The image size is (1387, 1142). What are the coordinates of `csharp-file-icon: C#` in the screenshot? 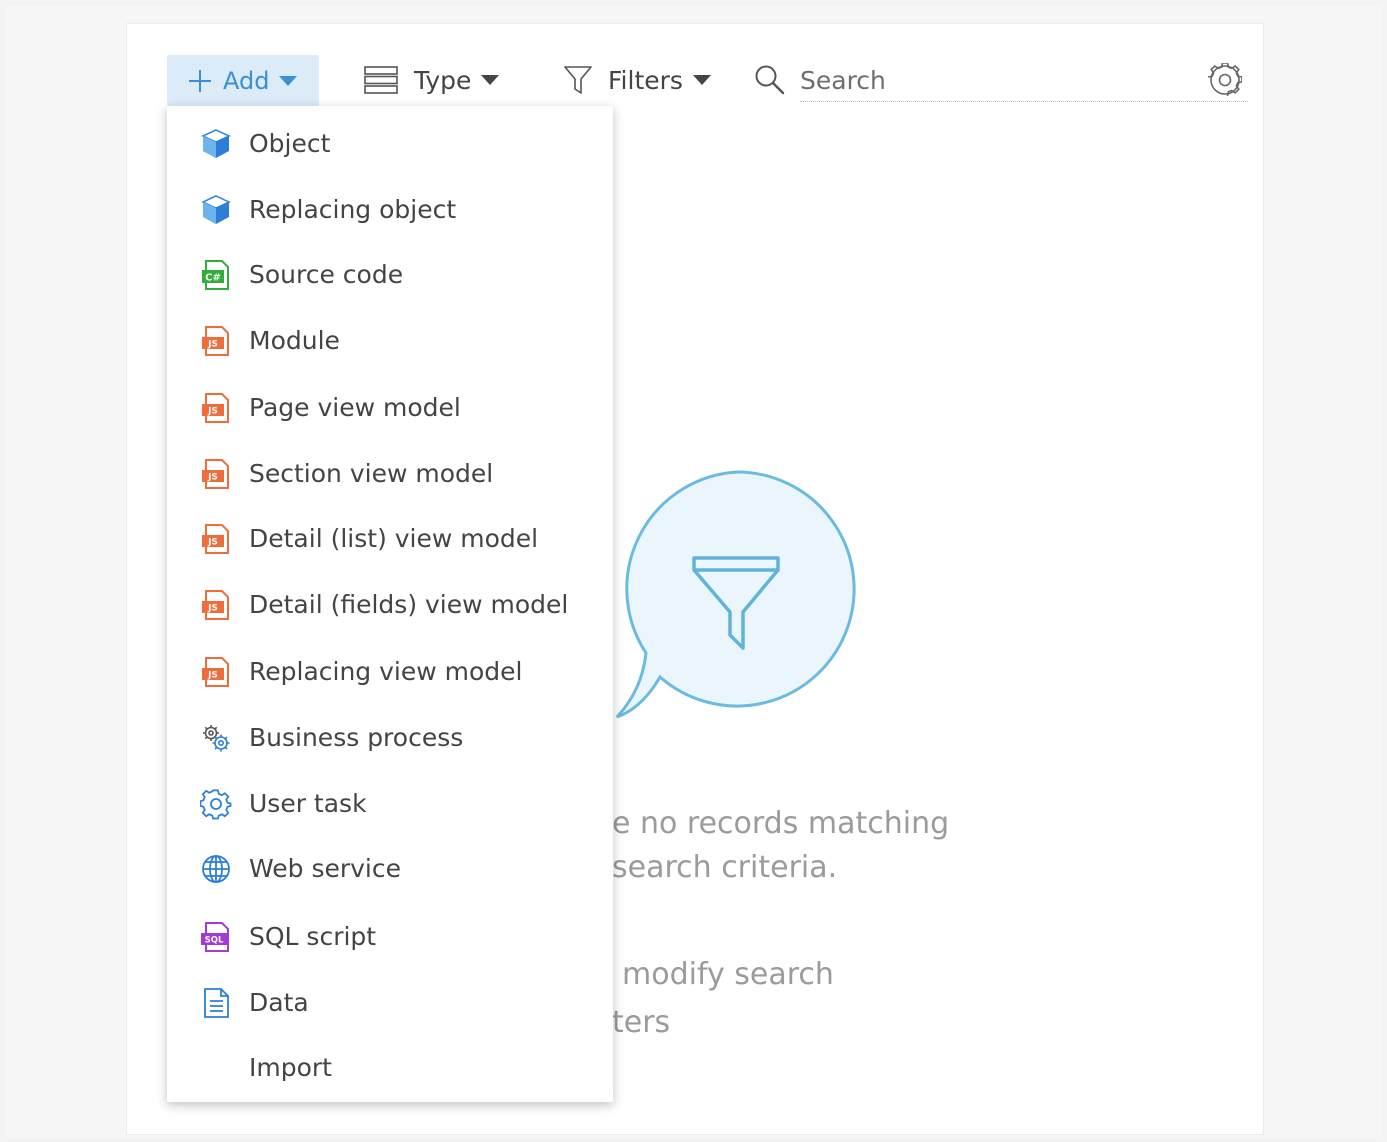 It's located at (215, 275).